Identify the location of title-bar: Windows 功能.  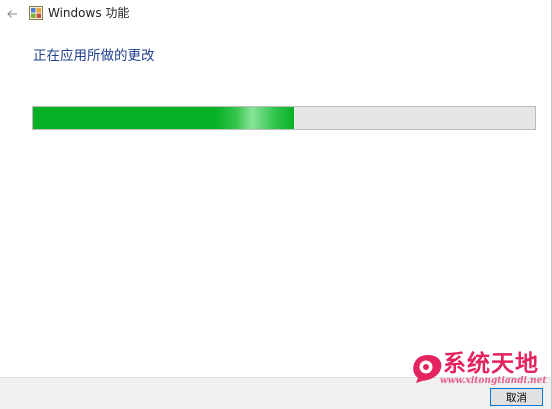
(276, 15).